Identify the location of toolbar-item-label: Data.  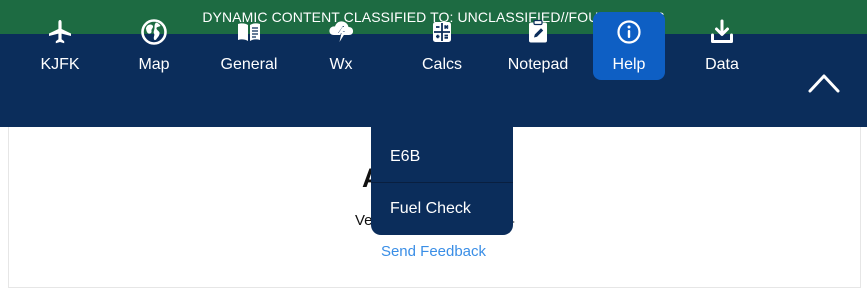
(722, 64).